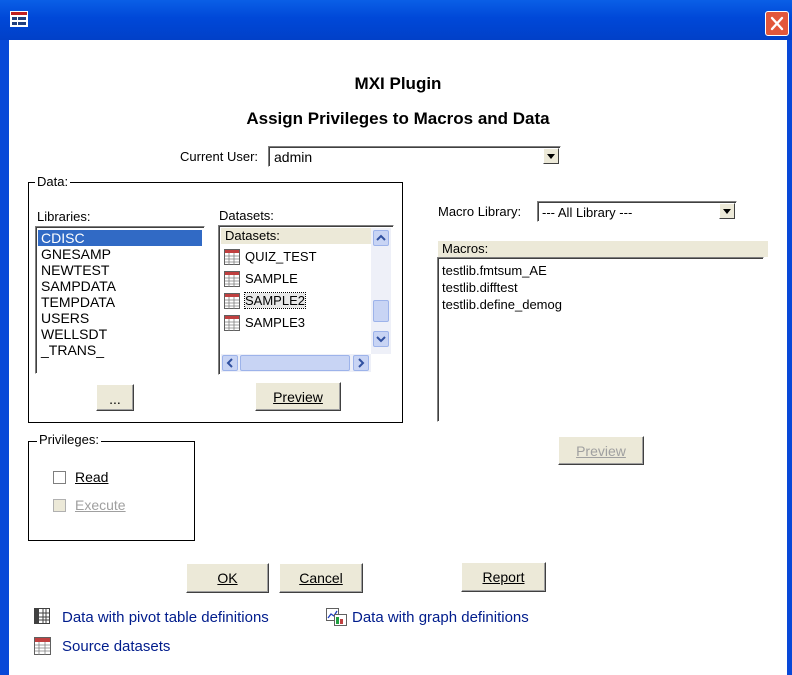 This screenshot has width=792, height=675. What do you see at coordinates (600, 304) in the screenshot?
I see `list-item: testlib.define_demog` at bounding box center [600, 304].